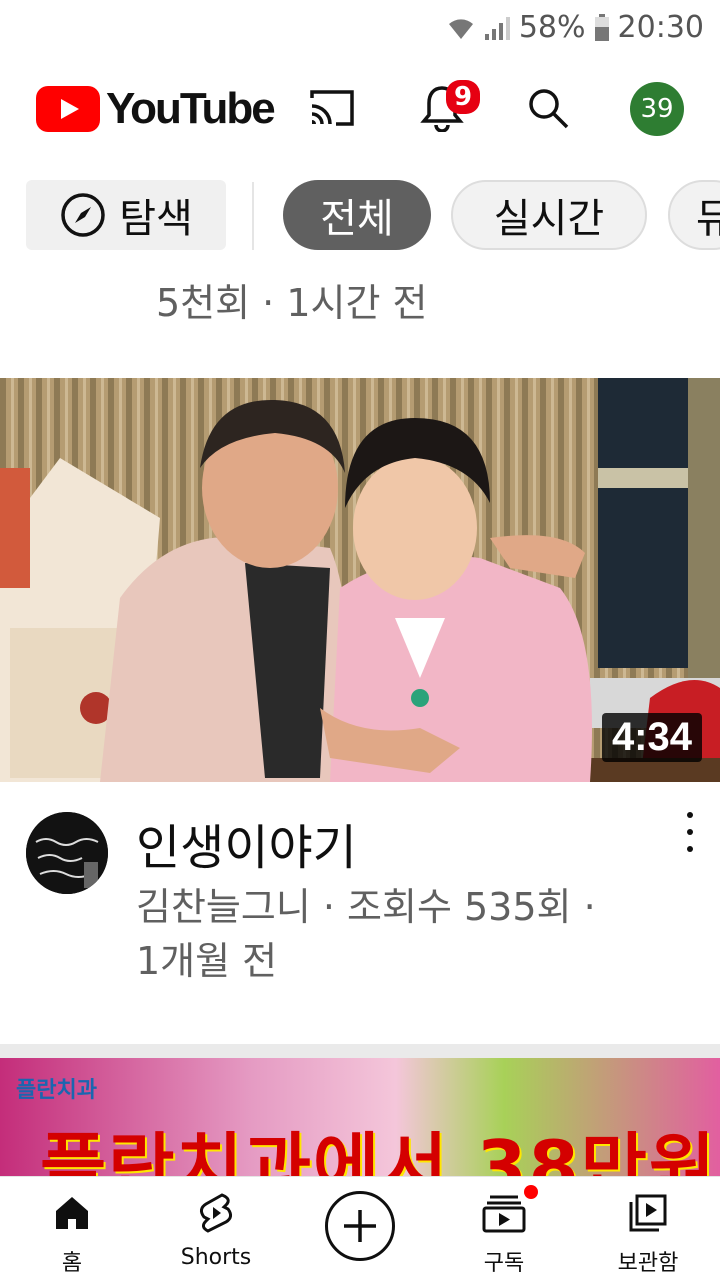 The height and width of the screenshot is (1281, 720). What do you see at coordinates (156, 219) in the screenshot?
I see `explore-label: 탐색` at bounding box center [156, 219].